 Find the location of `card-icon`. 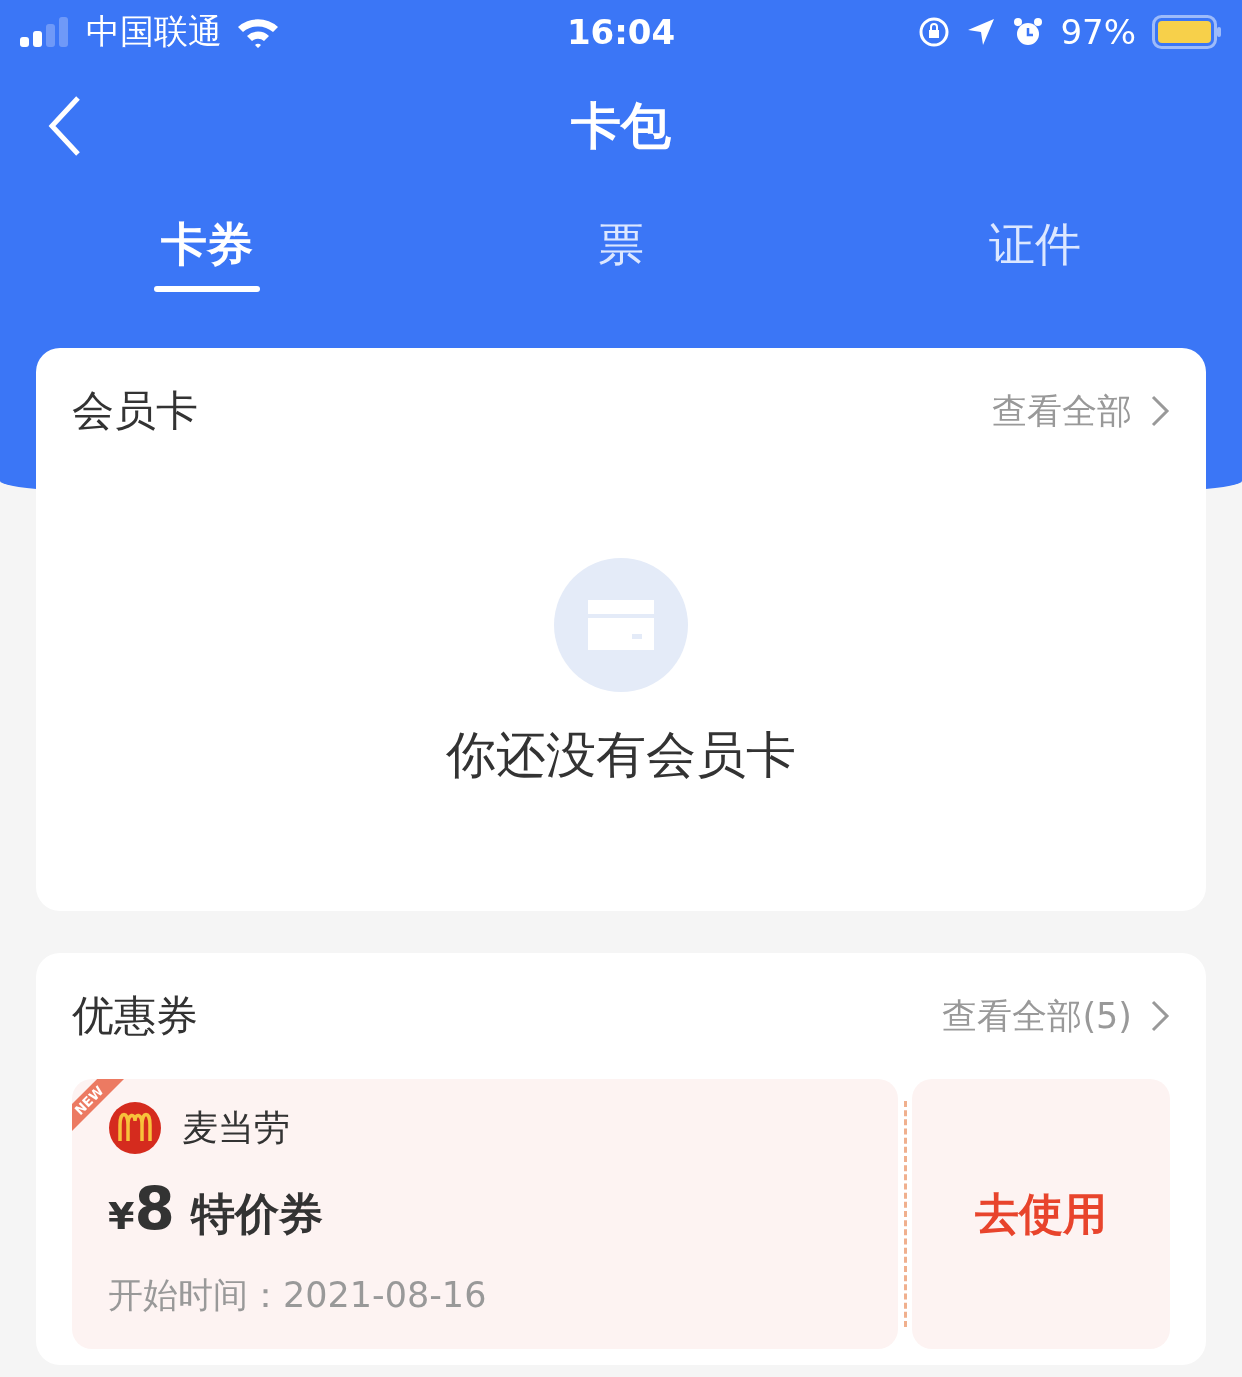

card-icon is located at coordinates (621, 625).